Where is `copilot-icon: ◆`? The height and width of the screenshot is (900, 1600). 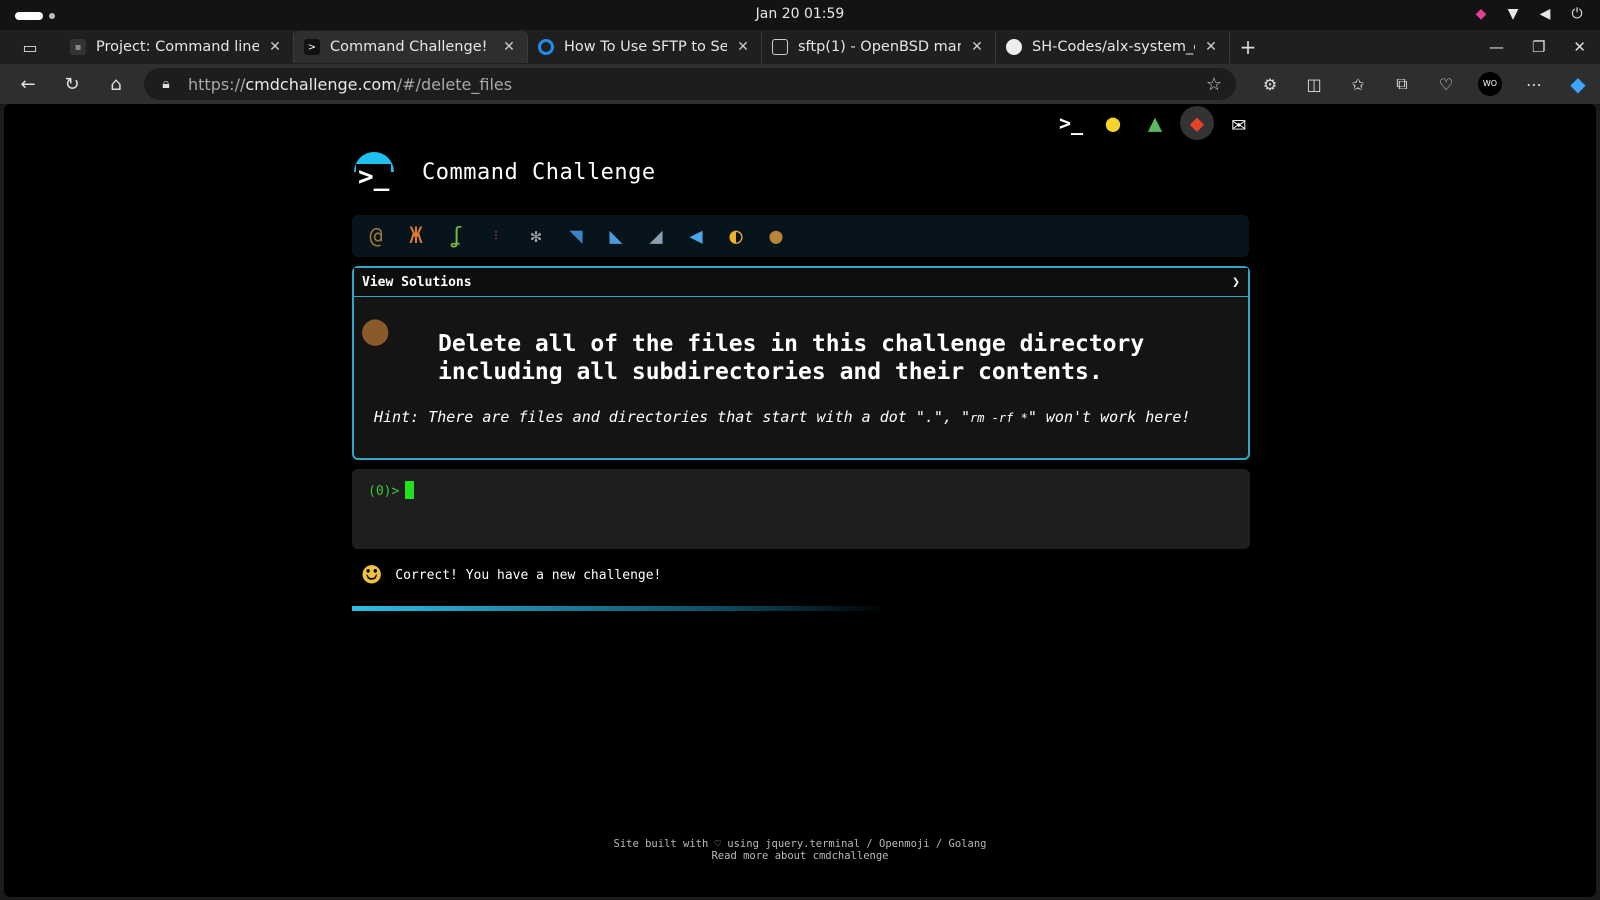 copilot-icon: ◆ is located at coordinates (1578, 84).